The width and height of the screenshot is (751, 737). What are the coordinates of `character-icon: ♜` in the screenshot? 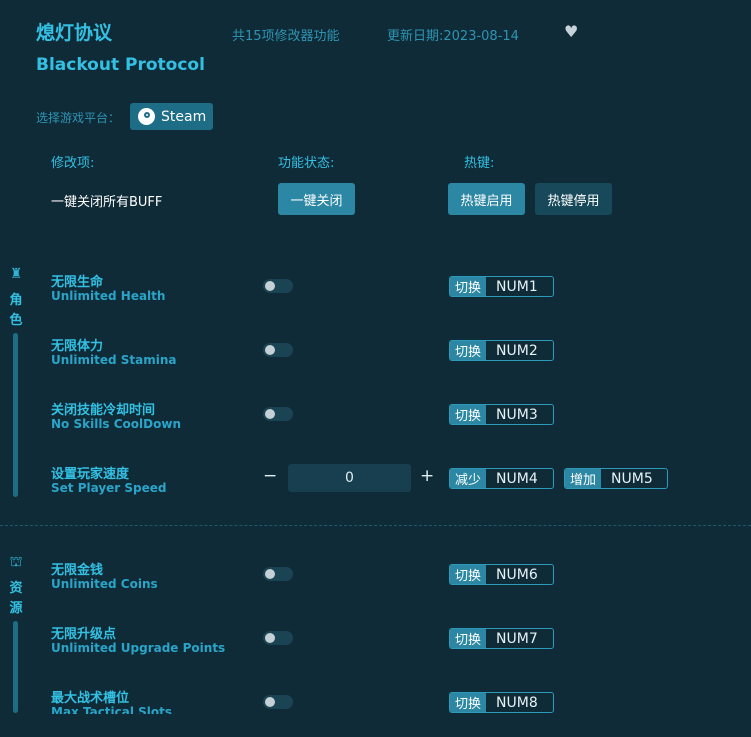 It's located at (16, 274).